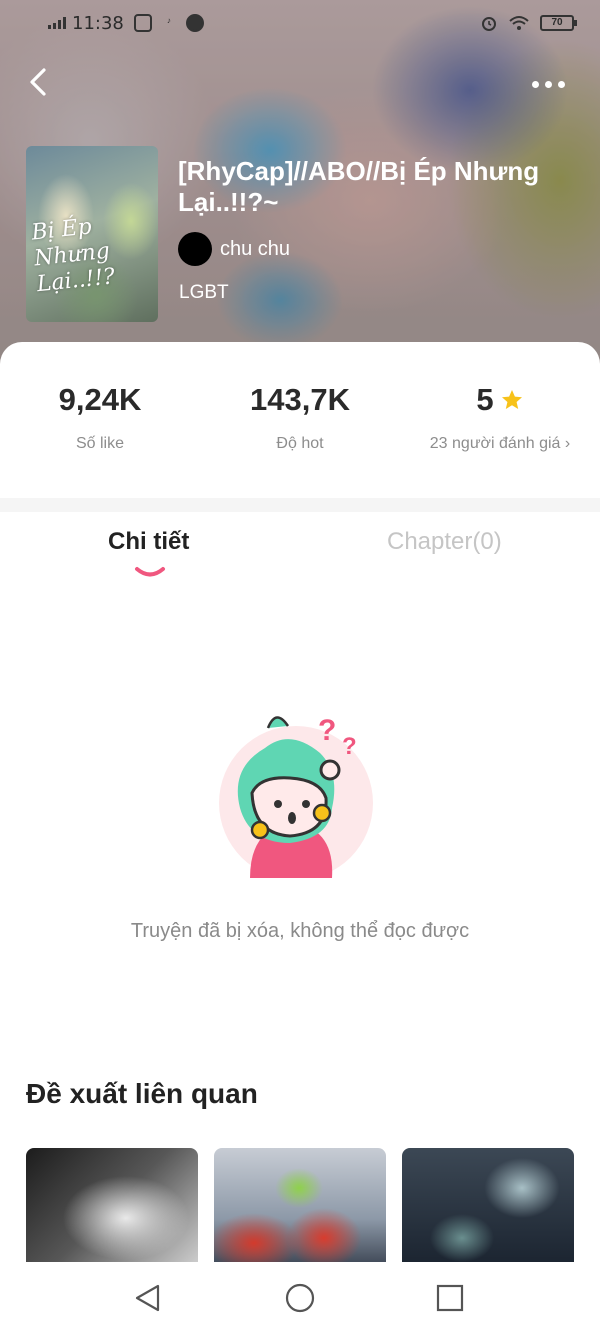 This screenshot has height=1333, width=600. Describe the element at coordinates (552, 84) in the screenshot. I see `more-options-button` at that location.